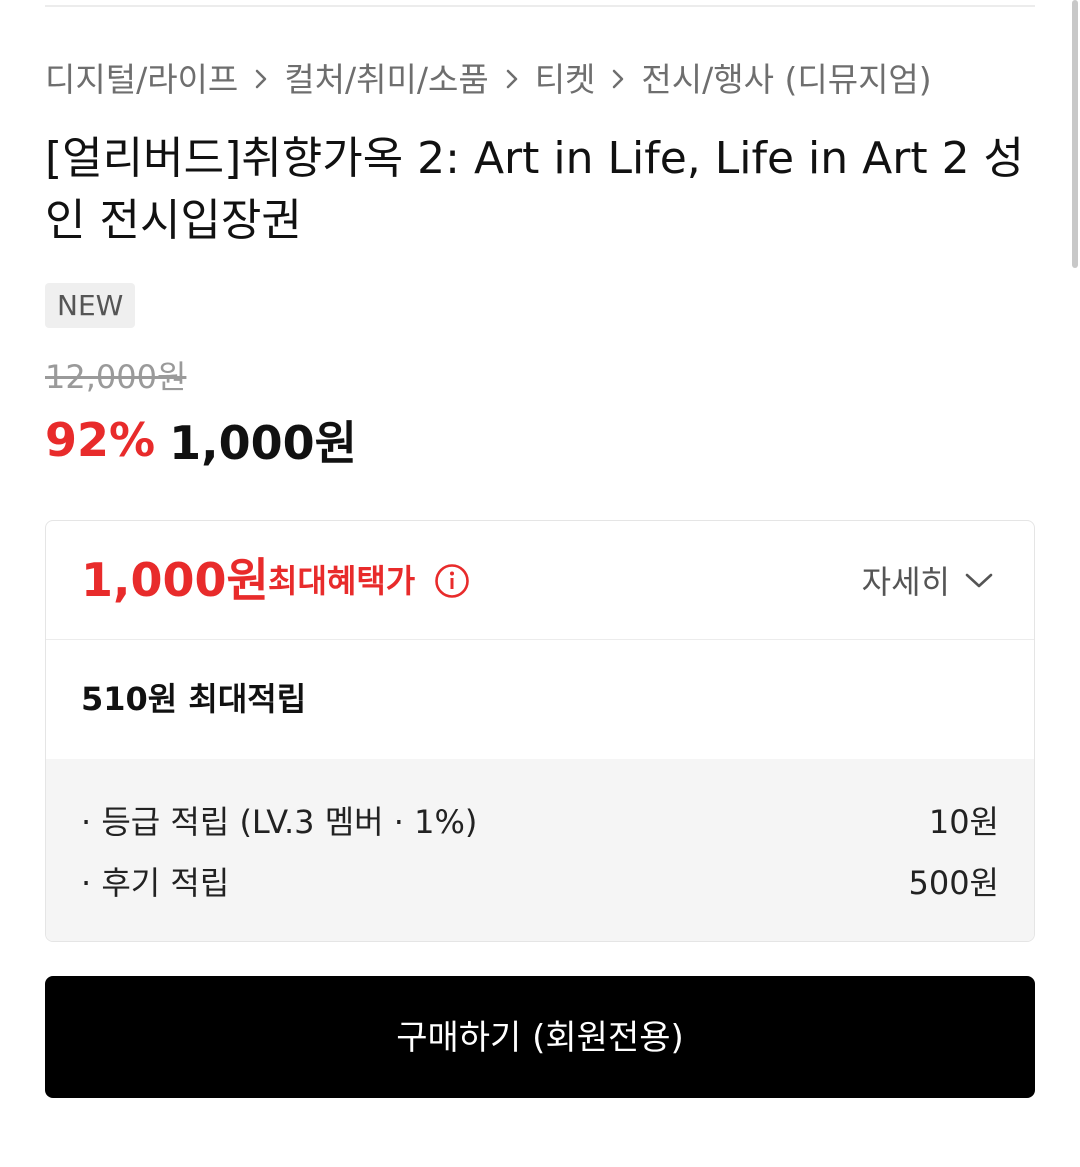 This screenshot has height=1167, width=1080. Describe the element at coordinates (953, 883) in the screenshot. I see `points-row-value: 500원` at that location.